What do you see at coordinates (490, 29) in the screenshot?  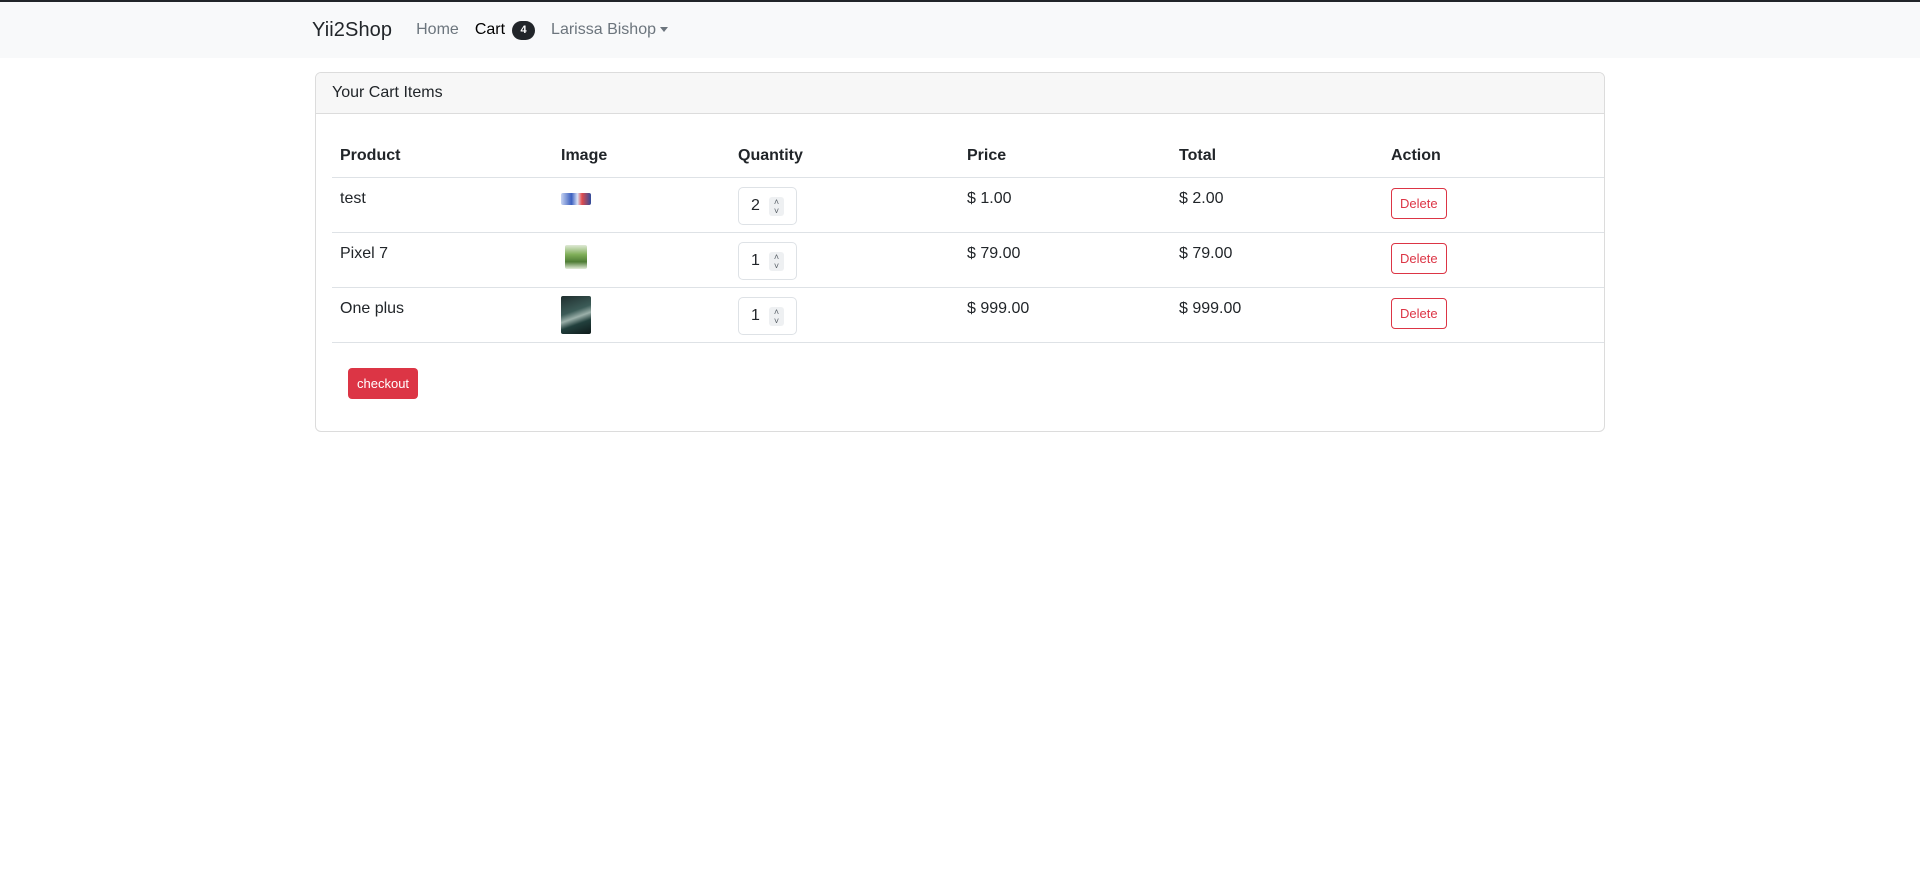 I see `nav-cart-label: Cart` at bounding box center [490, 29].